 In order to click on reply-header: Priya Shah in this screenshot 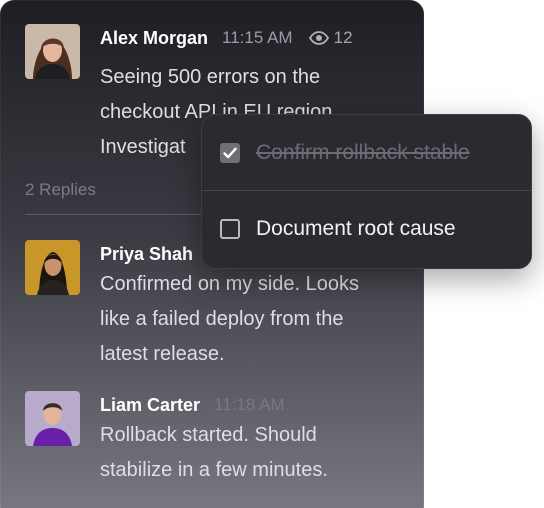, I will do `click(153, 254)`.